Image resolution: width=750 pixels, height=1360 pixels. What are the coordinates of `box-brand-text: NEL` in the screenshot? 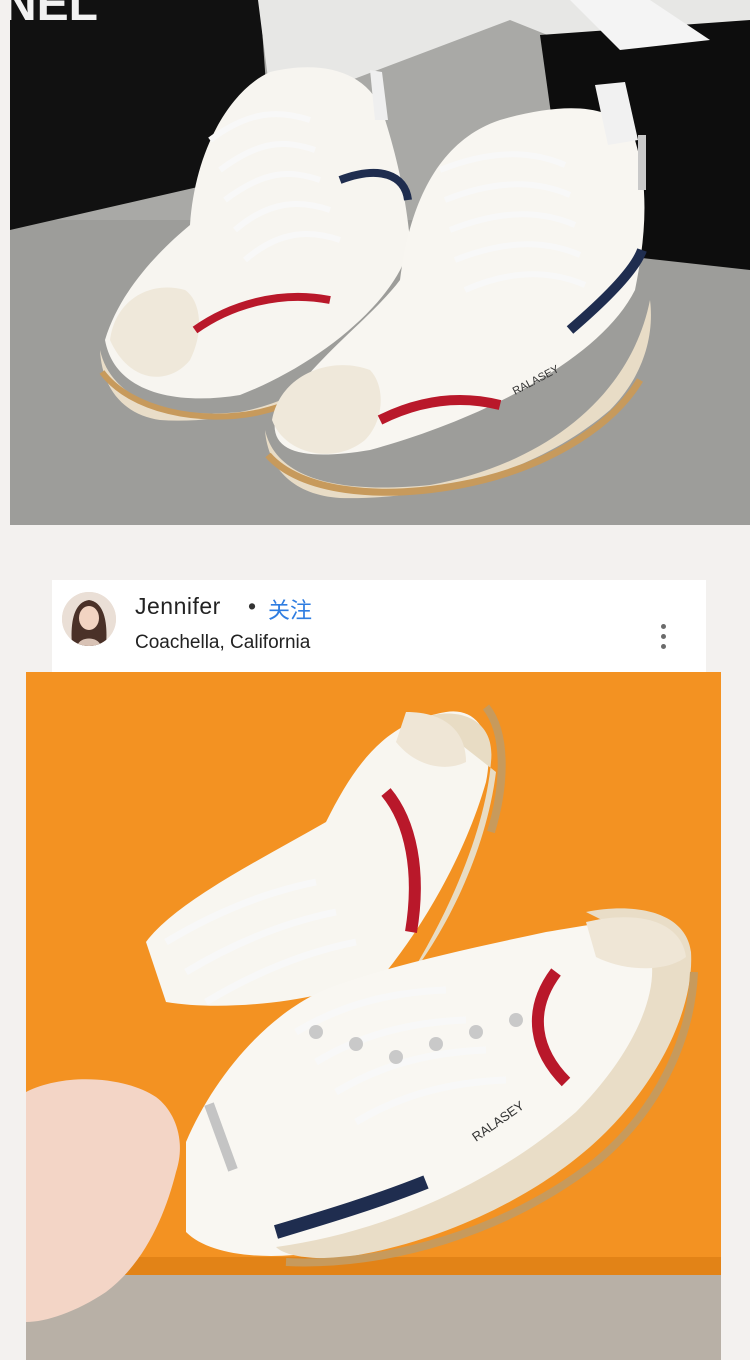 It's located at (54, 15).